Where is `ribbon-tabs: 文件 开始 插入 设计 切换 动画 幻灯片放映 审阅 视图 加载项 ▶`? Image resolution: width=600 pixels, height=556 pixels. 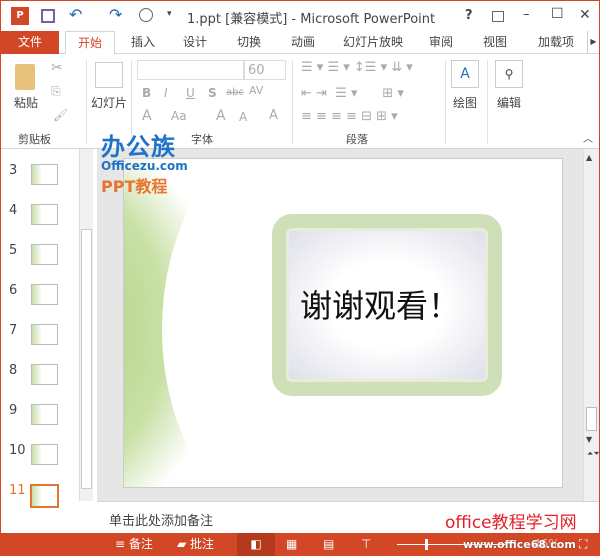
ribbon-tabs: 文件 开始 插入 设计 切换 动画 幻灯片放映 审阅 视图 加载项 ▶ is located at coordinates (300, 43).